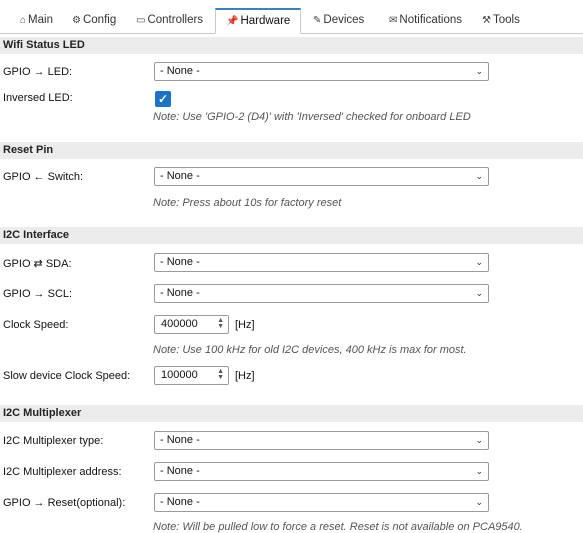 The height and width of the screenshot is (533, 583). I want to click on gpio-scl-label: GPIO → SCL:, so click(38, 294).